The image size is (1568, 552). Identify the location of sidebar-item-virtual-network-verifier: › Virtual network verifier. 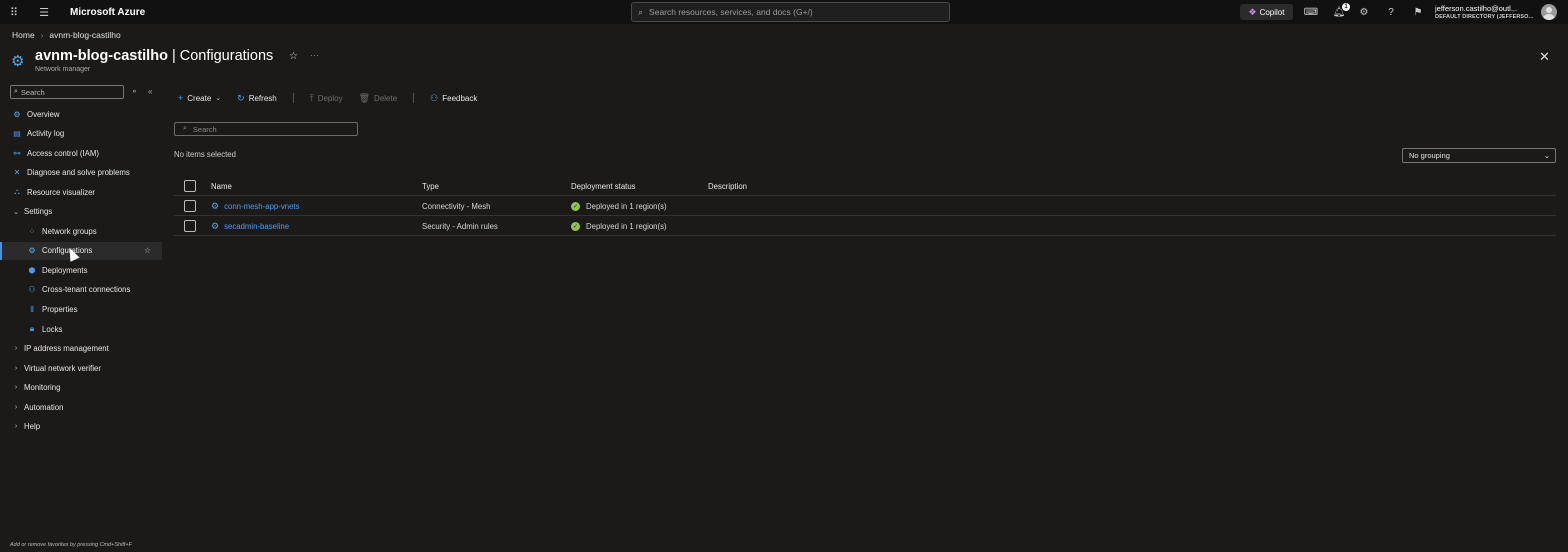
(81, 368).